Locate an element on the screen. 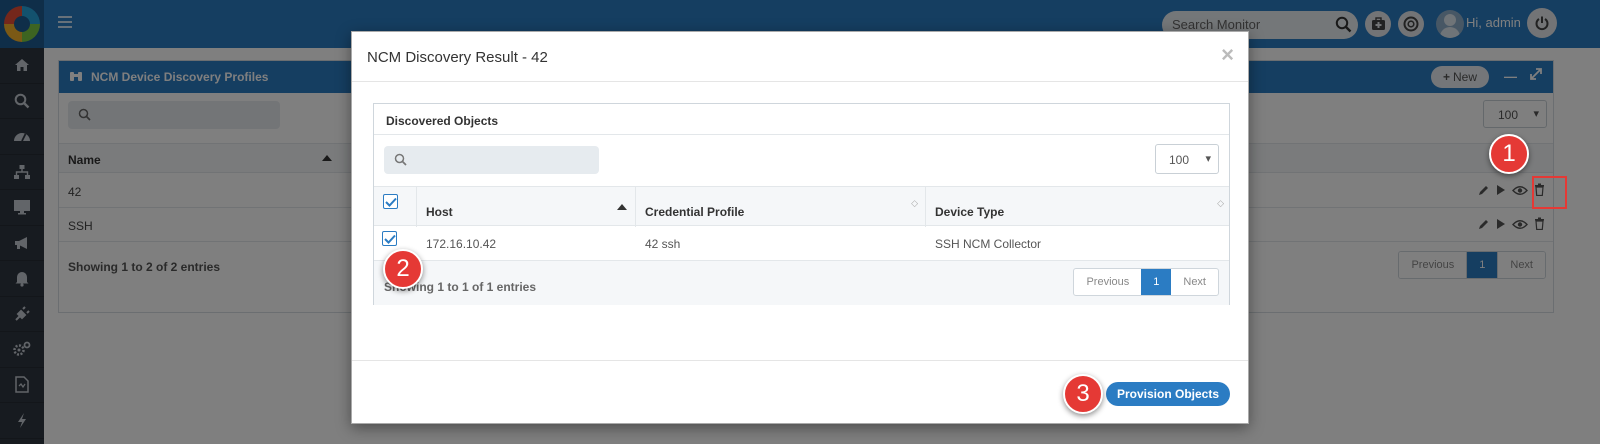  host-header-label: Host is located at coordinates (439, 212).